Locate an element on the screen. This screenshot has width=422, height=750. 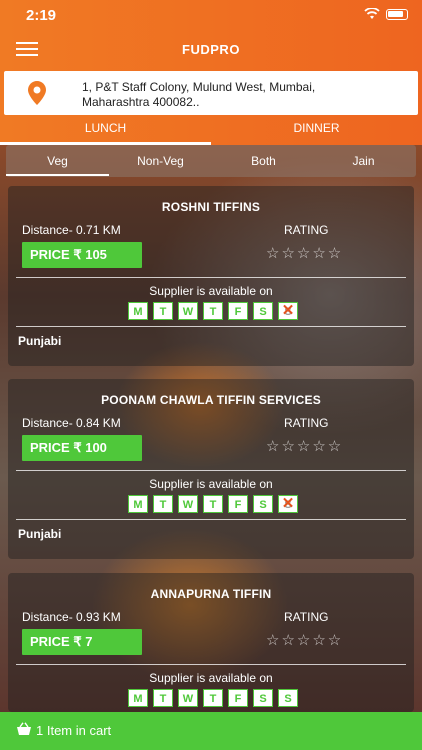
tab-dinner: DINNER is located at coordinates (316, 133).